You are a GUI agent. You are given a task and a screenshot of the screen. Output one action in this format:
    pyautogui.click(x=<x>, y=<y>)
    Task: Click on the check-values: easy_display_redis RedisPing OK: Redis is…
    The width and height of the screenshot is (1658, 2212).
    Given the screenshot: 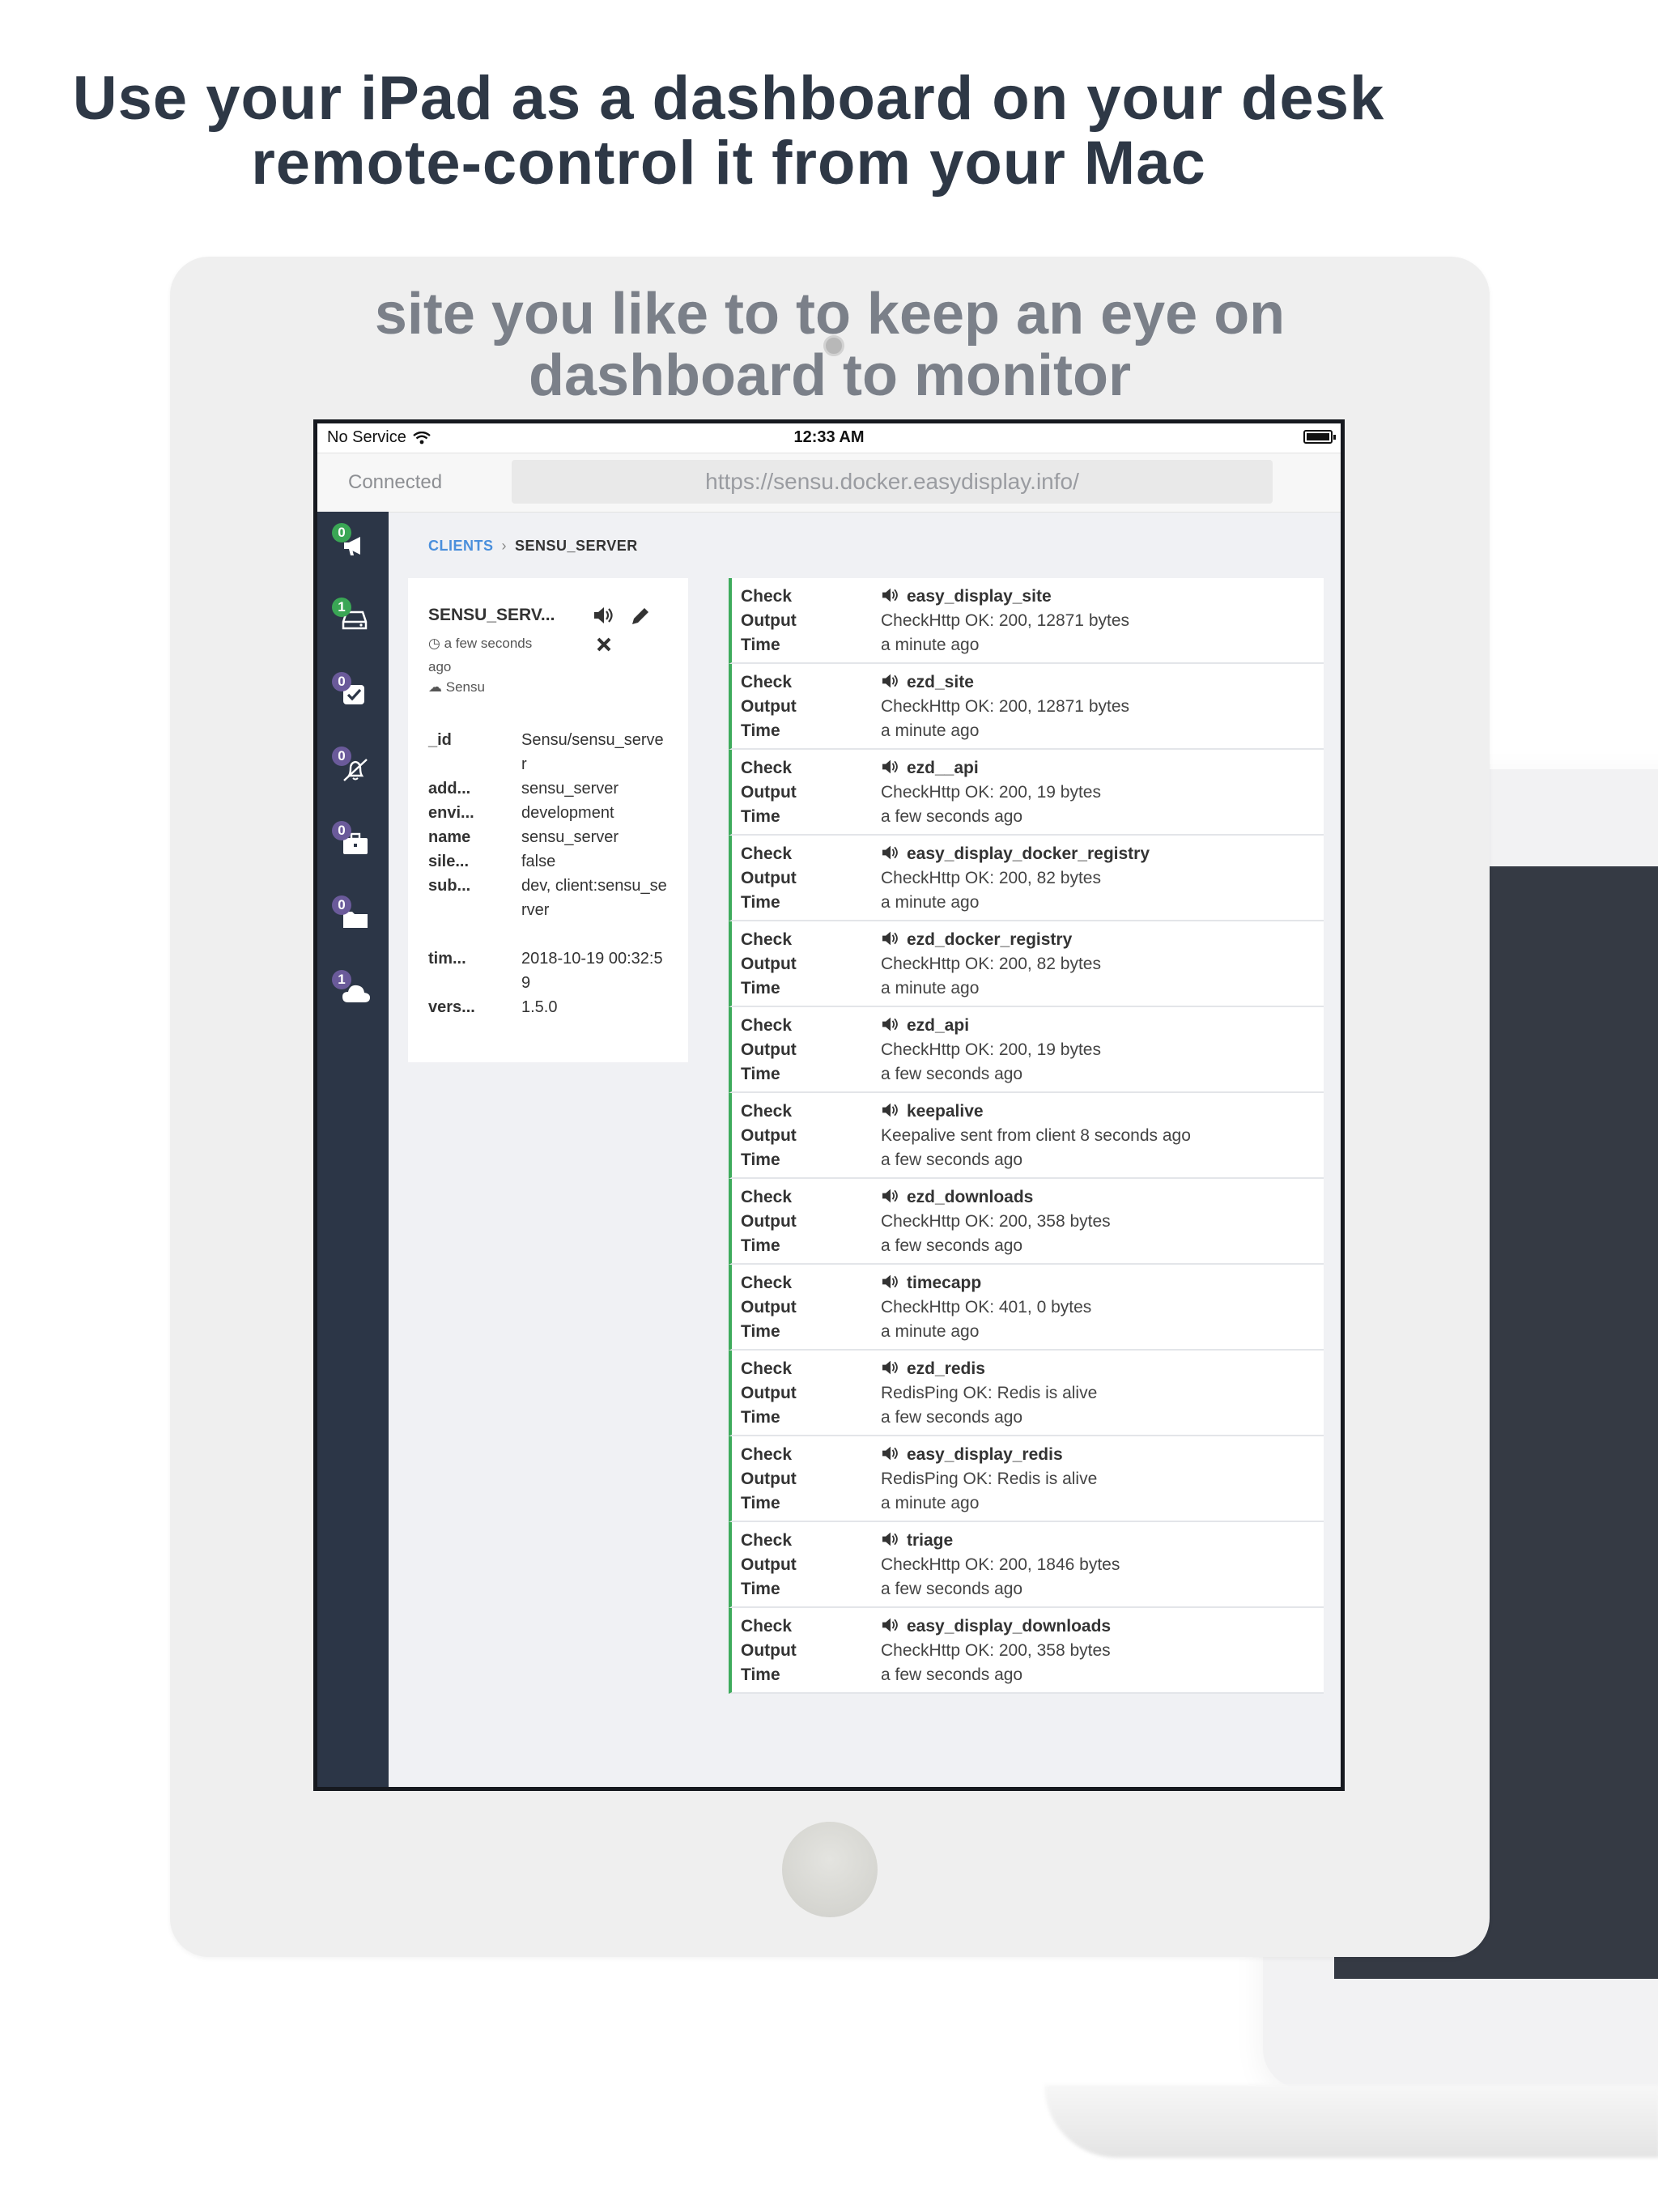 What is the action you would take?
    pyautogui.click(x=989, y=1480)
    